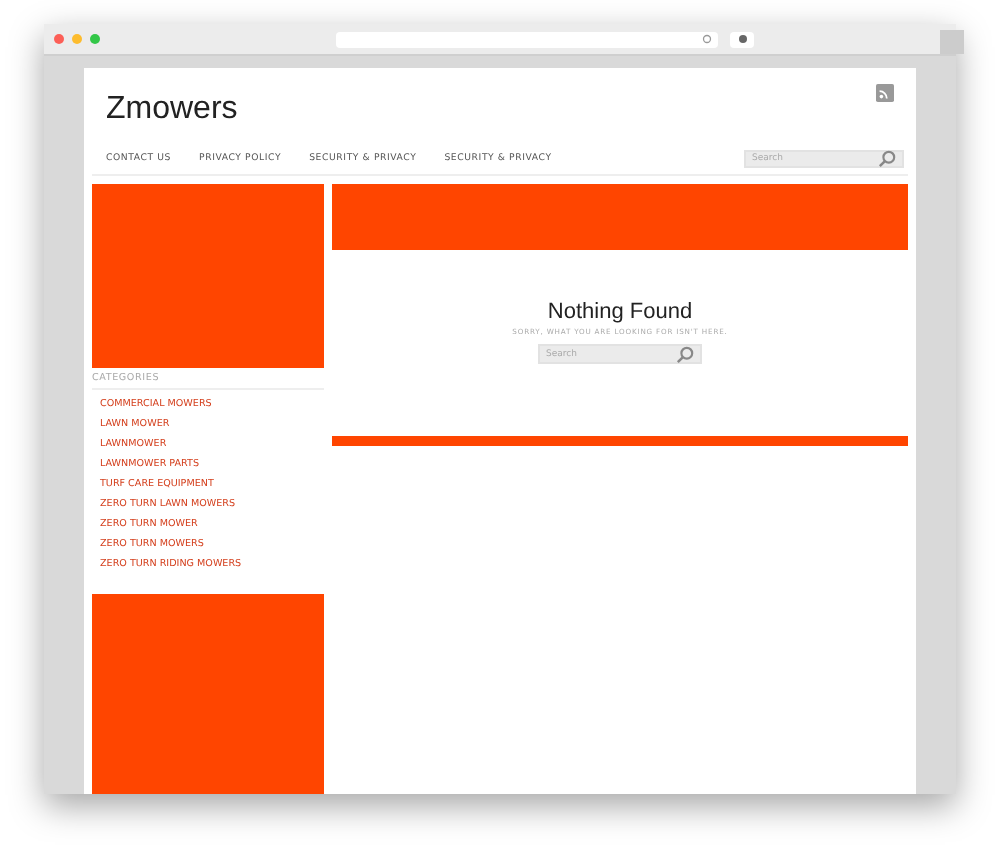 This screenshot has width=1000, height=846. Describe the element at coordinates (59, 39) in the screenshot. I see `close-dot` at that location.